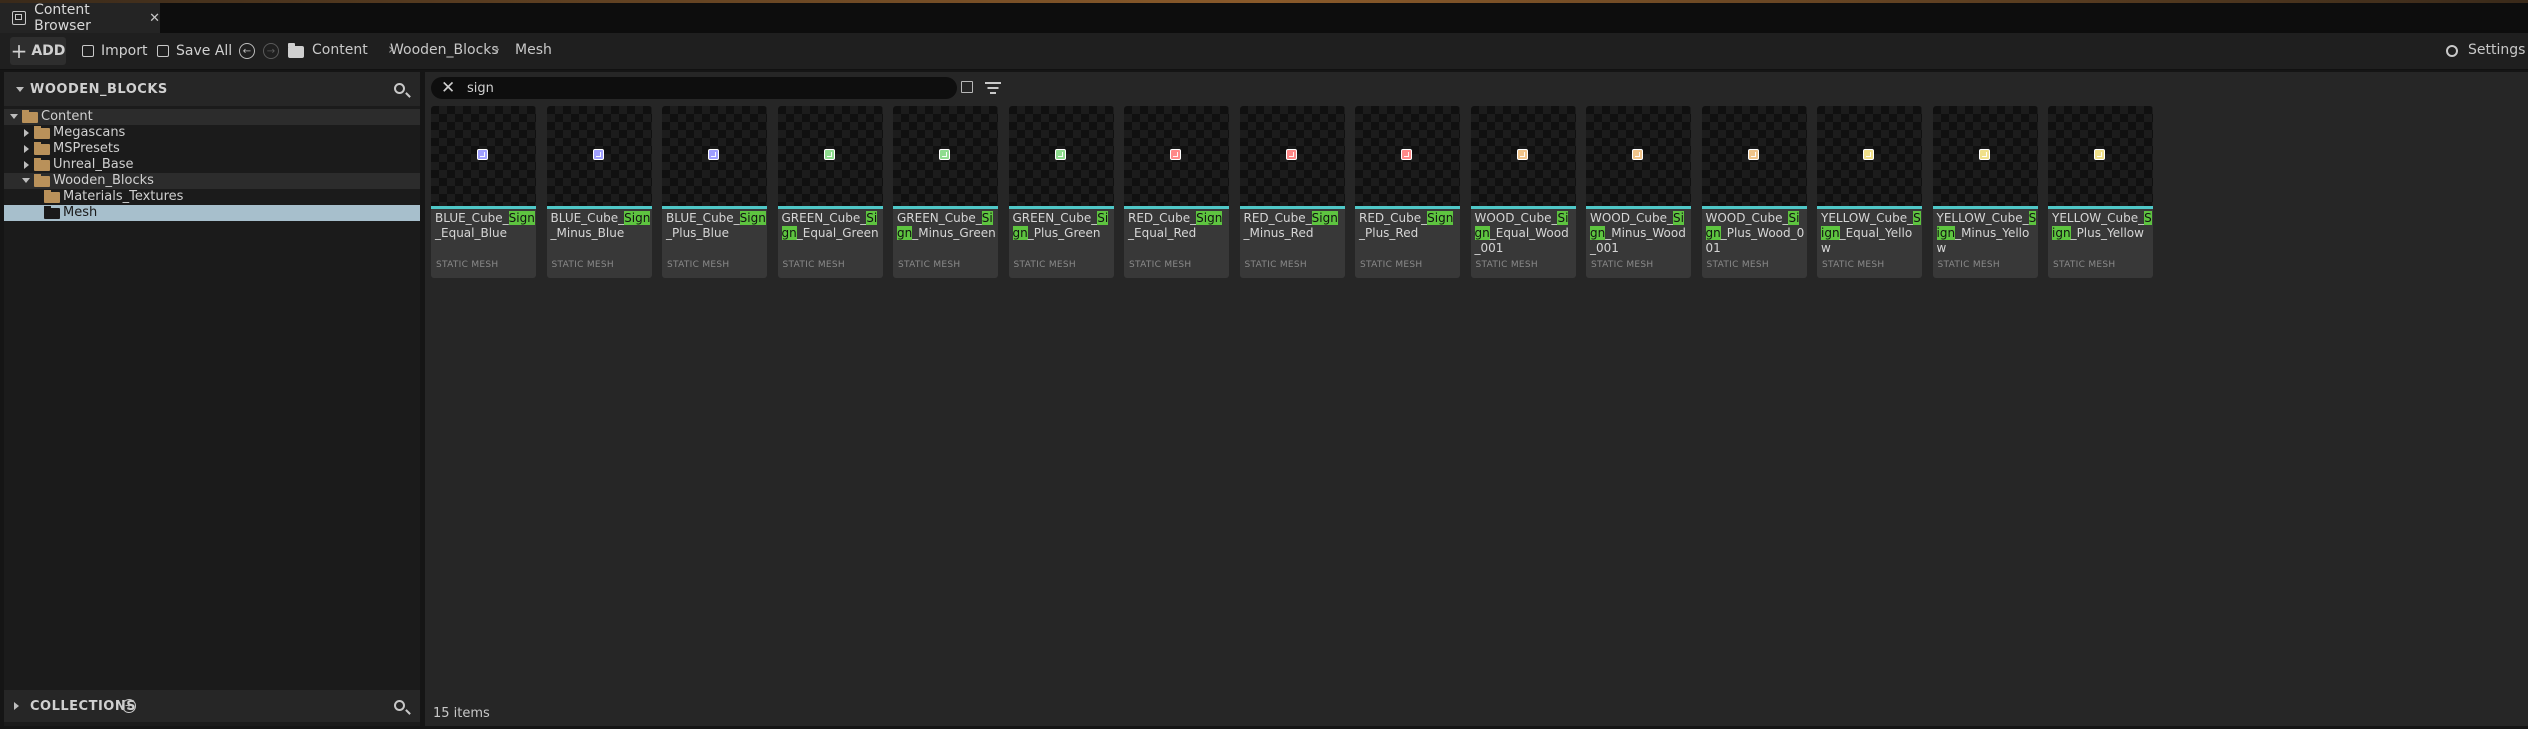 The width and height of the screenshot is (2528, 729). Describe the element at coordinates (1754, 192) in the screenshot. I see `asset-tile: WOOD_Cube_Sign_Plus_Wood_001 STATIC MESH` at that location.